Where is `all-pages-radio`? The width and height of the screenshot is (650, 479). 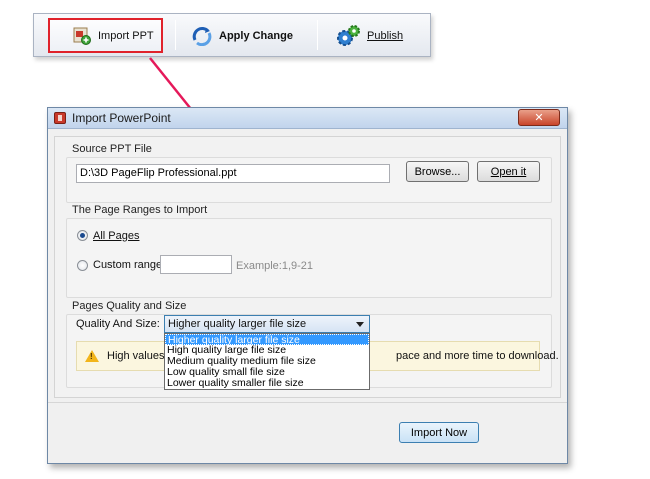
all-pages-radio is located at coordinates (82, 235).